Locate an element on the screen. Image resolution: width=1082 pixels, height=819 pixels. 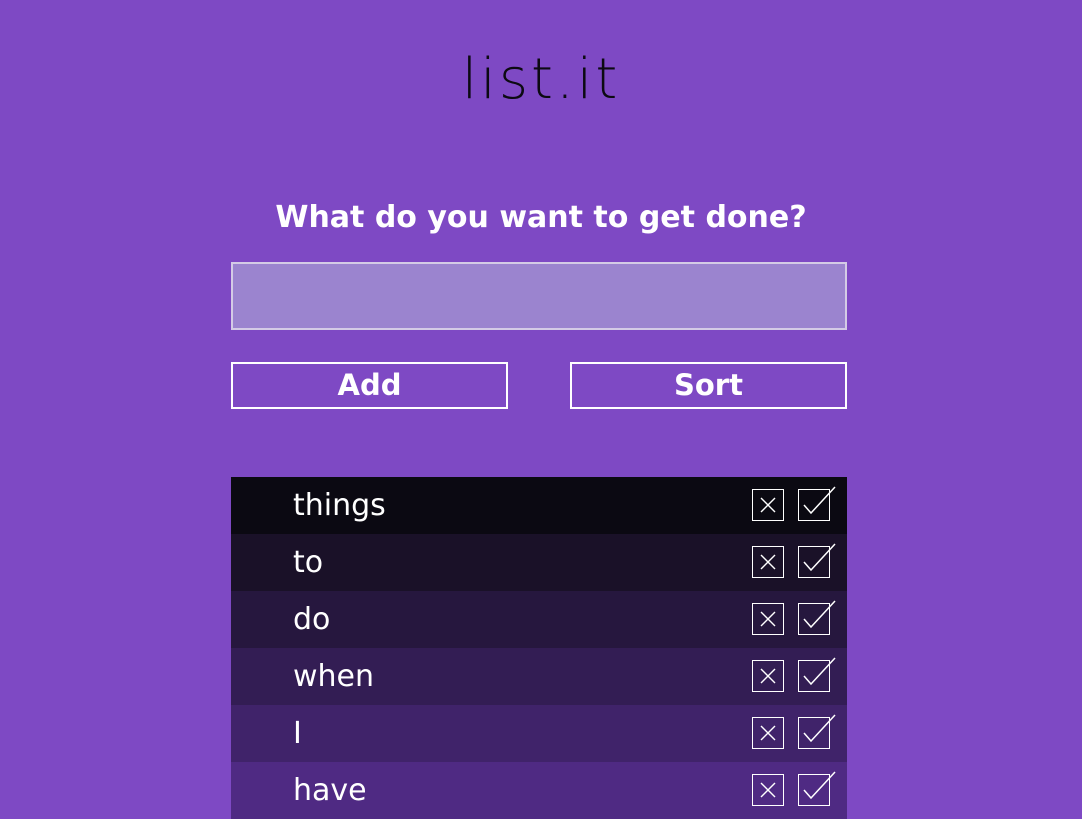
todo-text: I is located at coordinates (297, 733).